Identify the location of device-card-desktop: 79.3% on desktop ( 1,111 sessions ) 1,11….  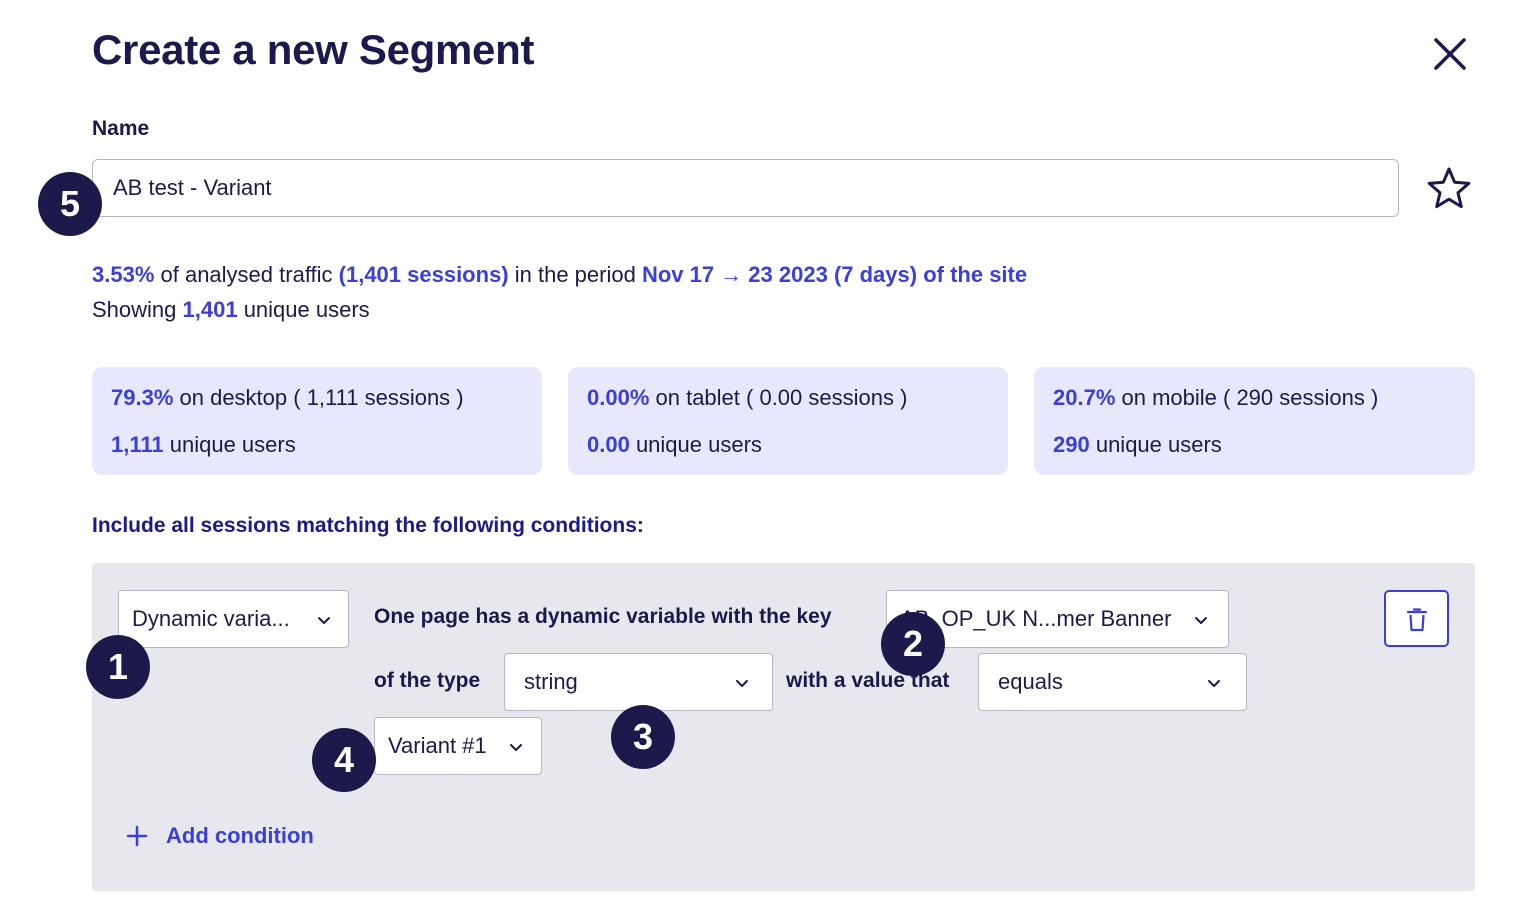
(317, 421).